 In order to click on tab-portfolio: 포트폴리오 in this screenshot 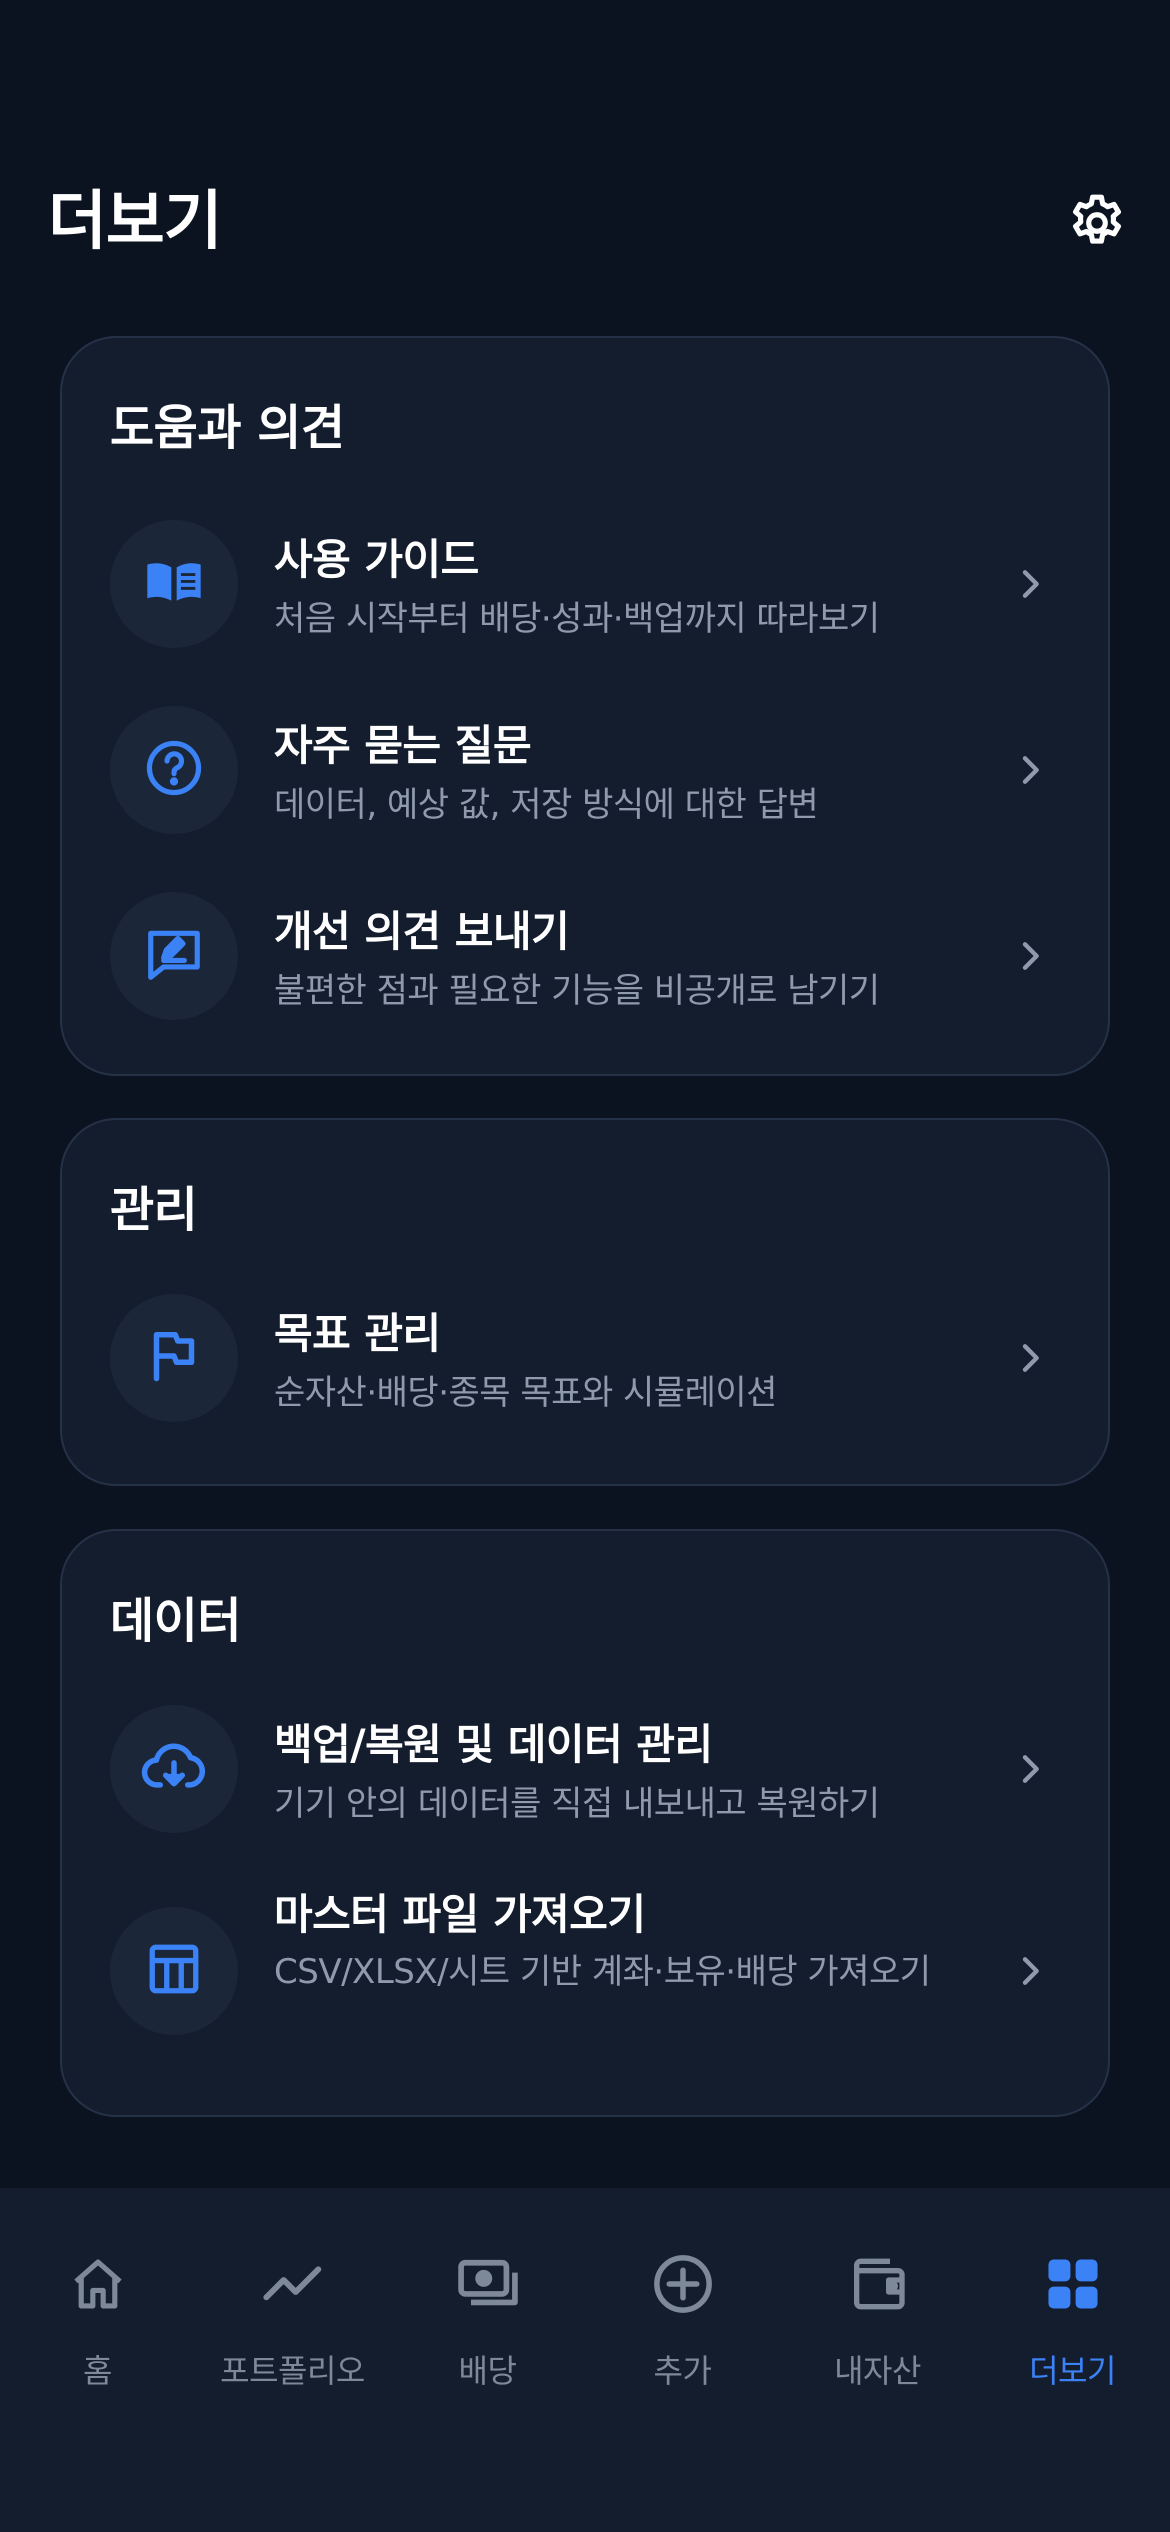, I will do `click(292, 2303)`.